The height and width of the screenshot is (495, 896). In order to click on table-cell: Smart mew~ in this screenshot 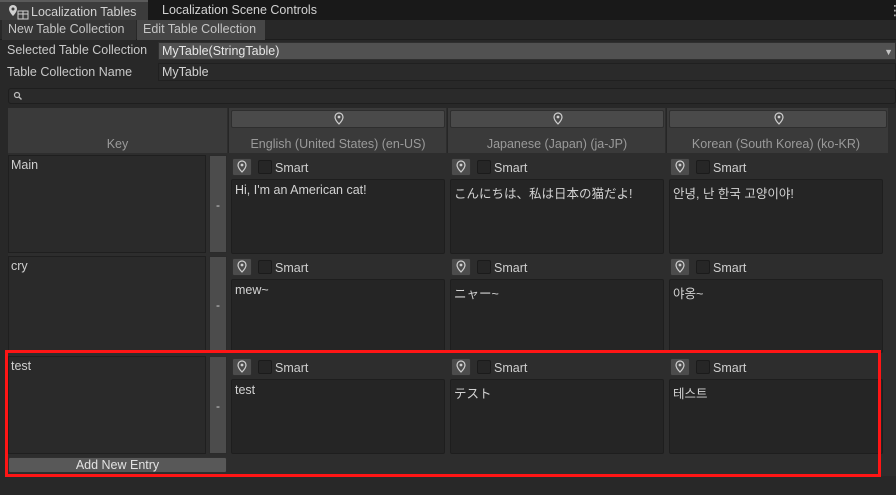, I will do `click(338, 305)`.